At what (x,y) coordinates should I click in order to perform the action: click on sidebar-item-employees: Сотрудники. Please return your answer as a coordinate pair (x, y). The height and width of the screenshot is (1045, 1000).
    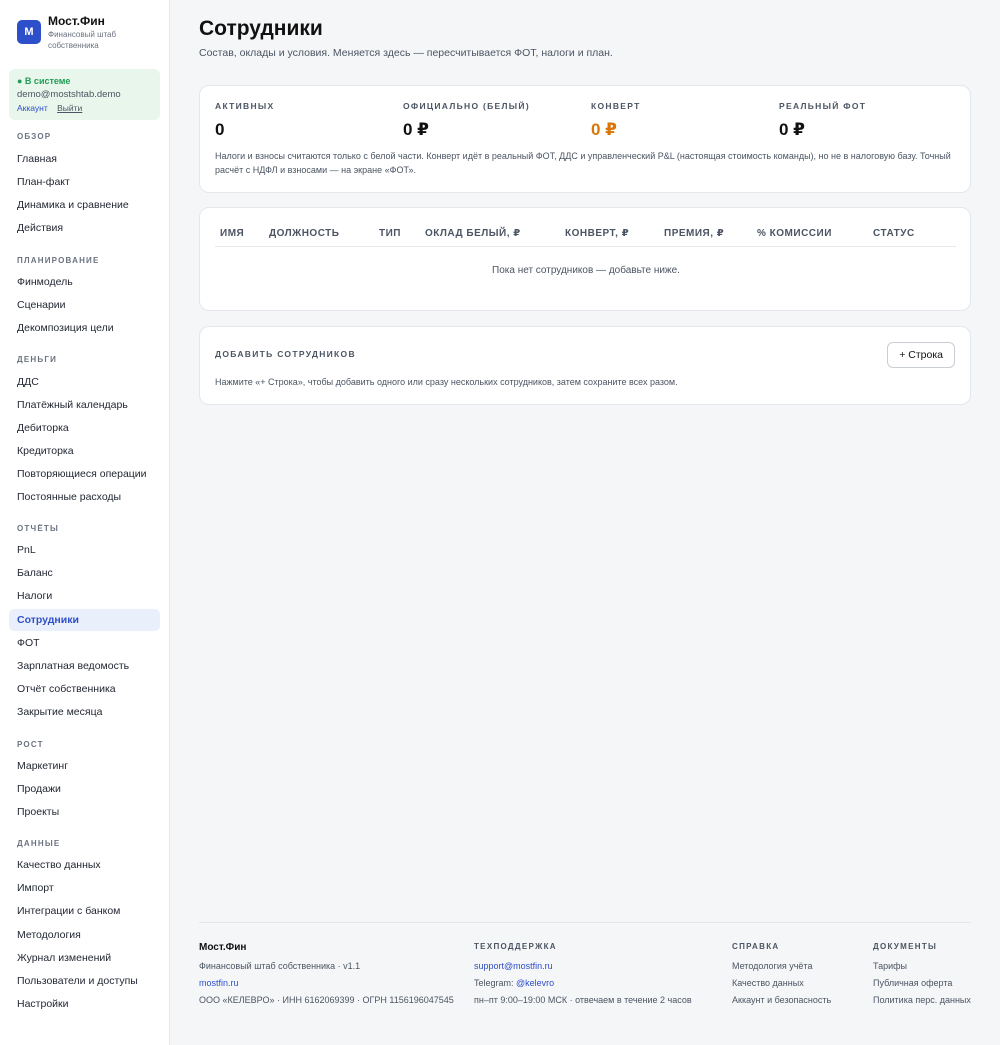
    Looking at the image, I should click on (84, 620).